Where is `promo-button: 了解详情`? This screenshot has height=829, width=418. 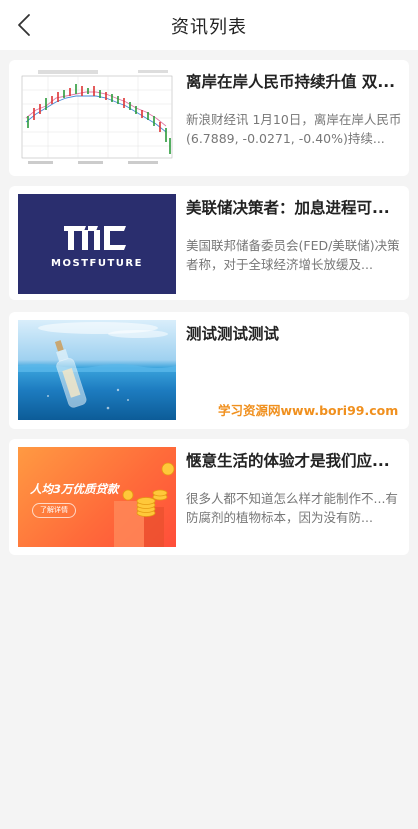
promo-button: 了解详情 is located at coordinates (54, 510).